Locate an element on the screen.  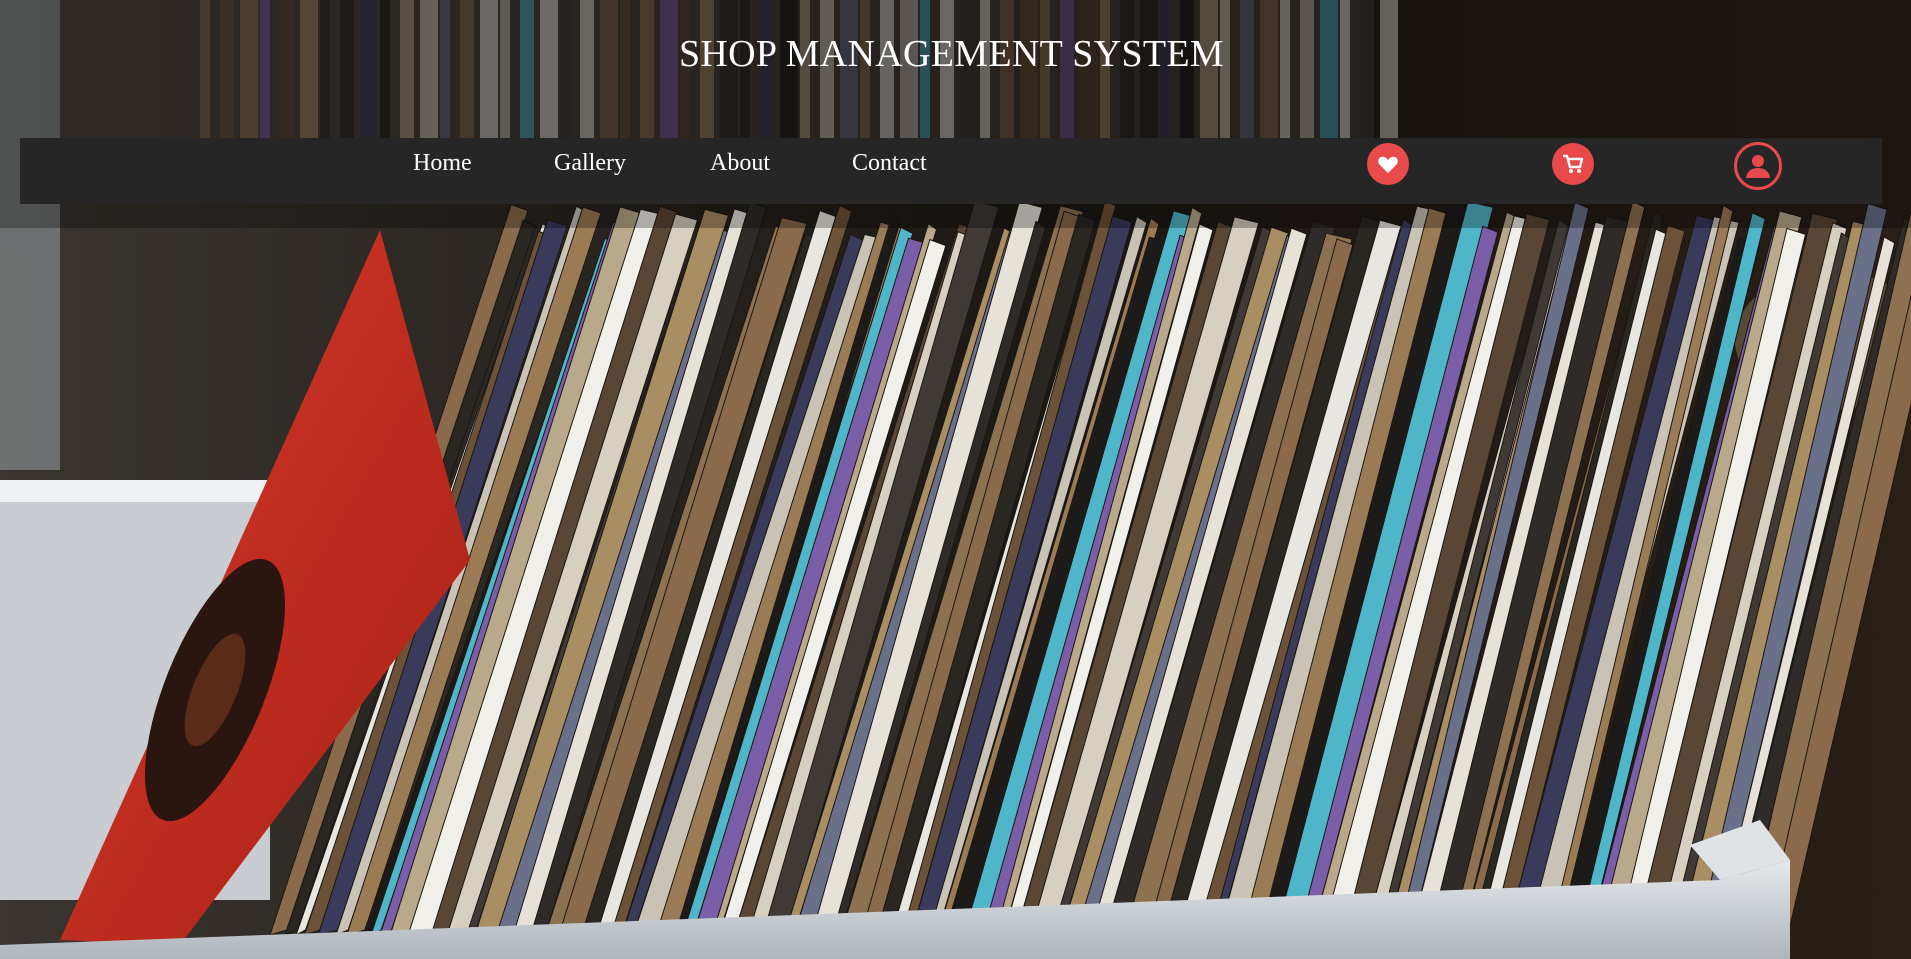
navbar: Home Gallery About Contact is located at coordinates (951, 171).